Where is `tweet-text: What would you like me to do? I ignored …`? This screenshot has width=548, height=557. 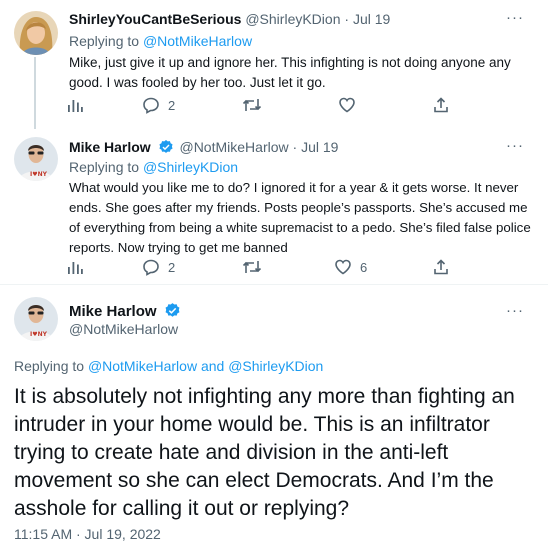
tweet-text: What would you like me to do? I ignored … is located at coordinates (300, 217).